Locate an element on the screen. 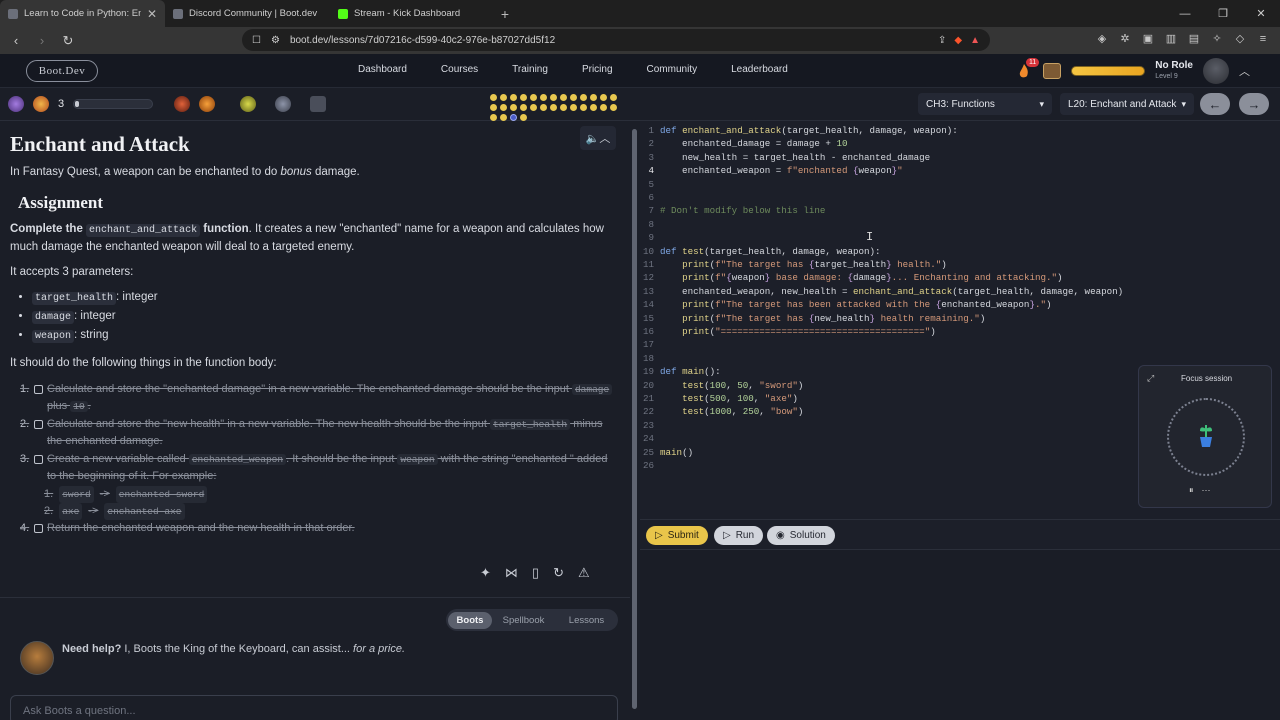 This screenshot has height=720, width=1280. browser-tab-bootdev: Learn to Code in Python: Enchant ✕ is located at coordinates (82, 13).